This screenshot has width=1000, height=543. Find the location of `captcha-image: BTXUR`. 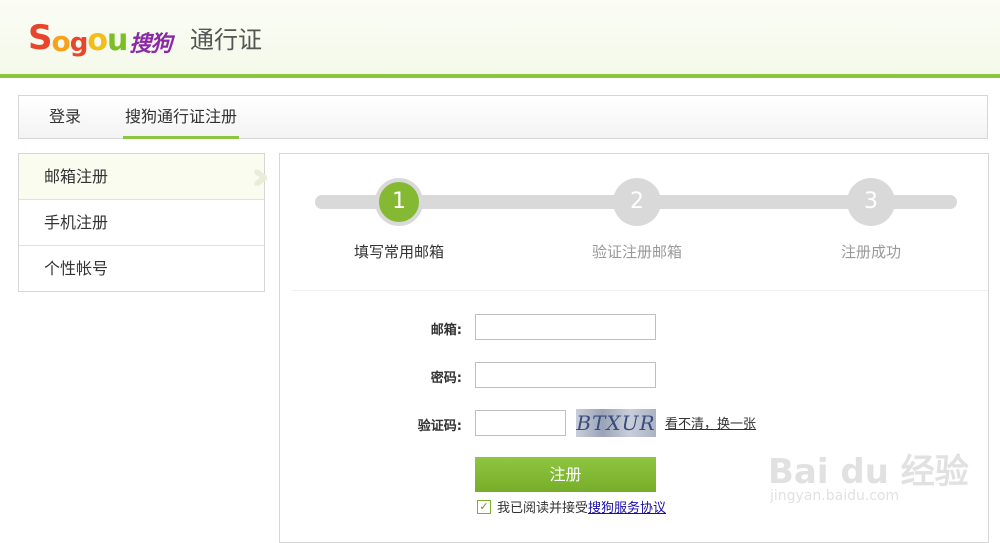

captcha-image: BTXUR is located at coordinates (616, 423).